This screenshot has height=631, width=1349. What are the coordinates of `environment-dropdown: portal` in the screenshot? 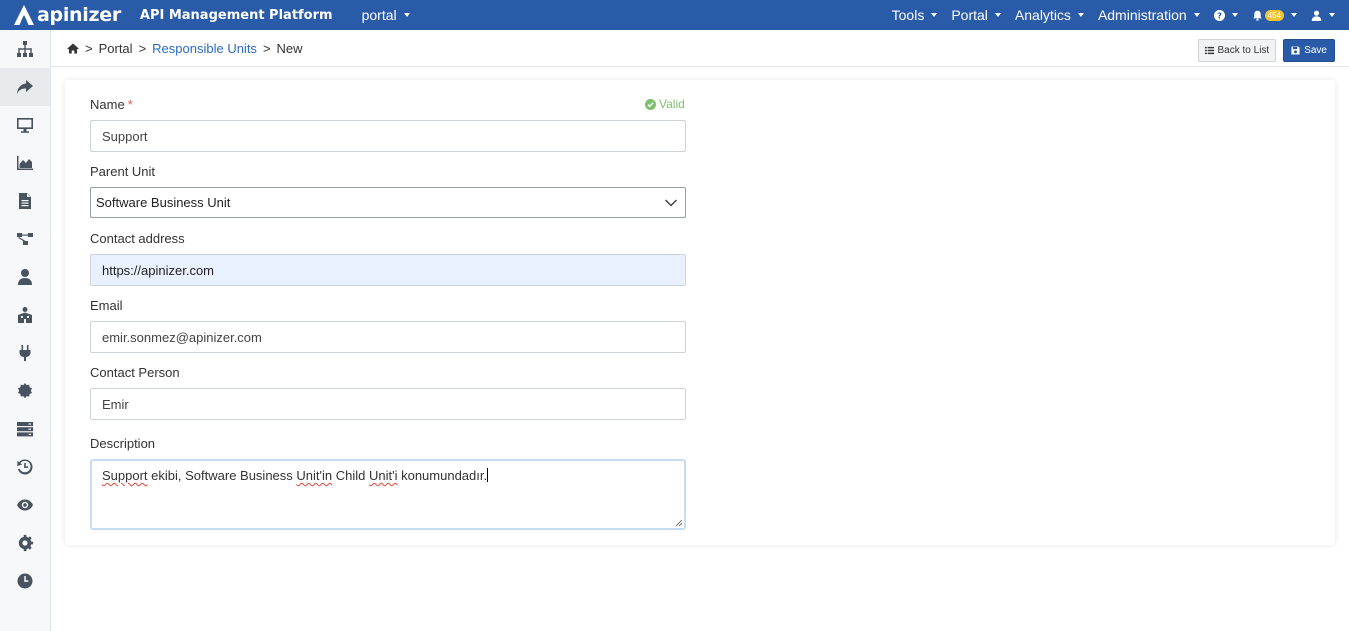 It's located at (386, 15).